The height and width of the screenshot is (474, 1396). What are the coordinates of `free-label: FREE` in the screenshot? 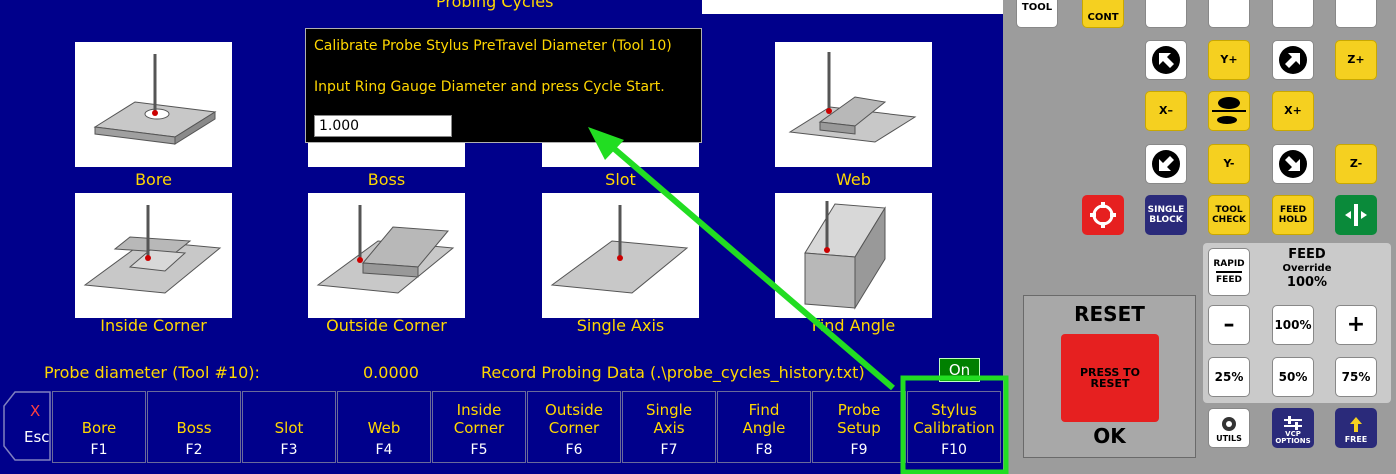 It's located at (1356, 439).